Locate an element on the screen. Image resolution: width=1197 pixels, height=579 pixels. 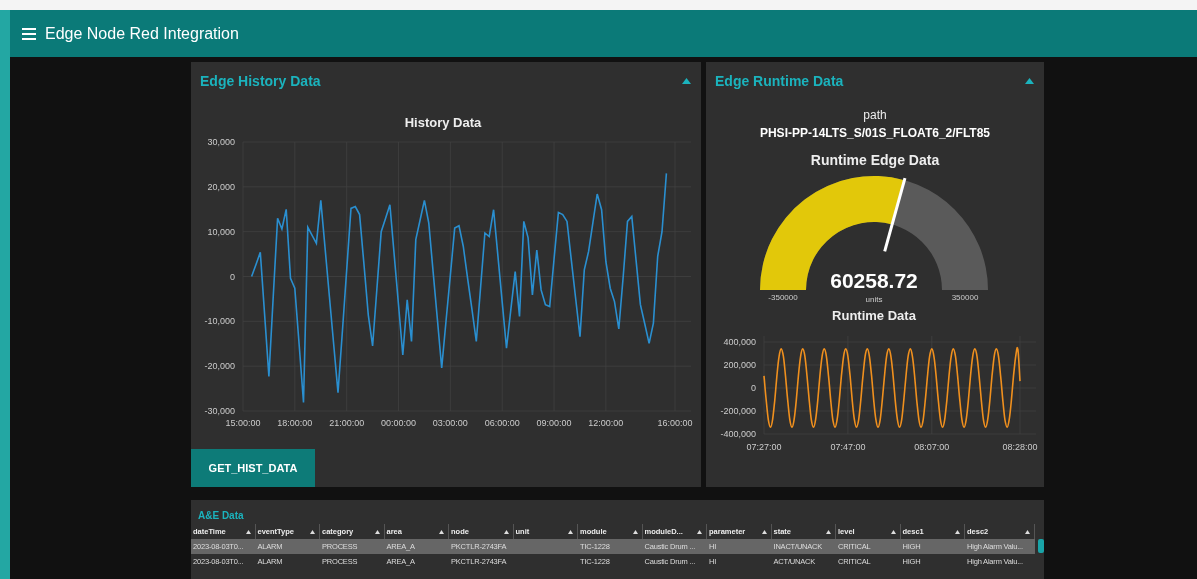
path-label: path is located at coordinates (875, 115).